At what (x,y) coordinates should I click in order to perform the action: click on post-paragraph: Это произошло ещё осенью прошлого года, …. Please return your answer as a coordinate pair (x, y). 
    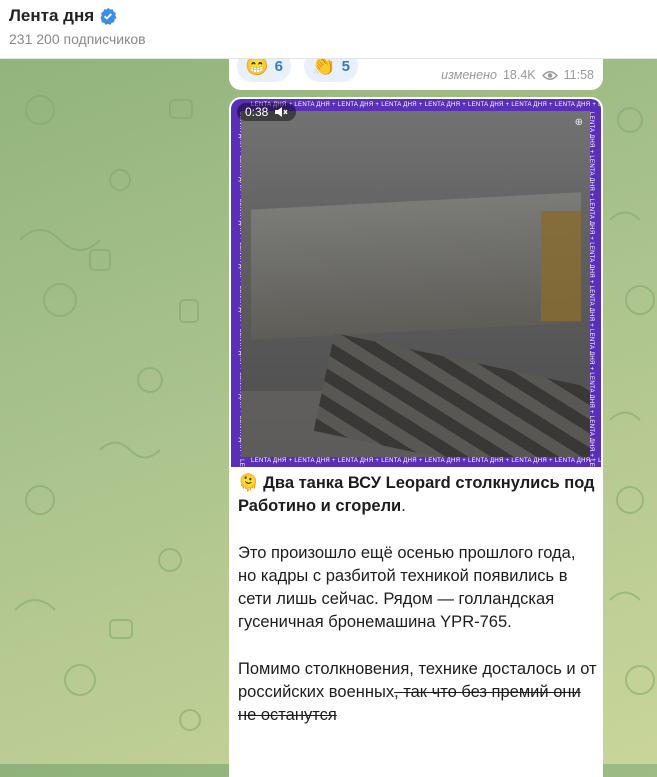
    Looking at the image, I should click on (407, 587).